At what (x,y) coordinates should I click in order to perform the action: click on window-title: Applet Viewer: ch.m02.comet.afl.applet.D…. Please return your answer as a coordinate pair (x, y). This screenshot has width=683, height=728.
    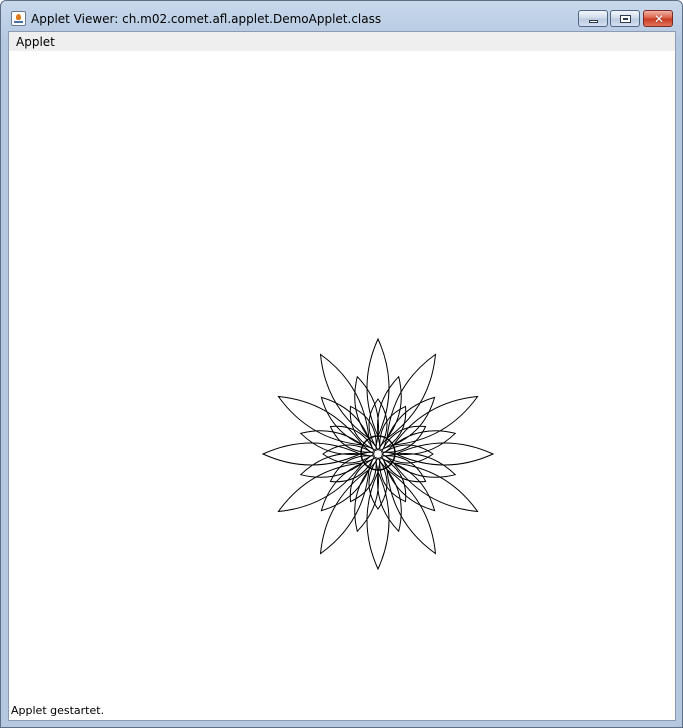
    Looking at the image, I should click on (206, 19).